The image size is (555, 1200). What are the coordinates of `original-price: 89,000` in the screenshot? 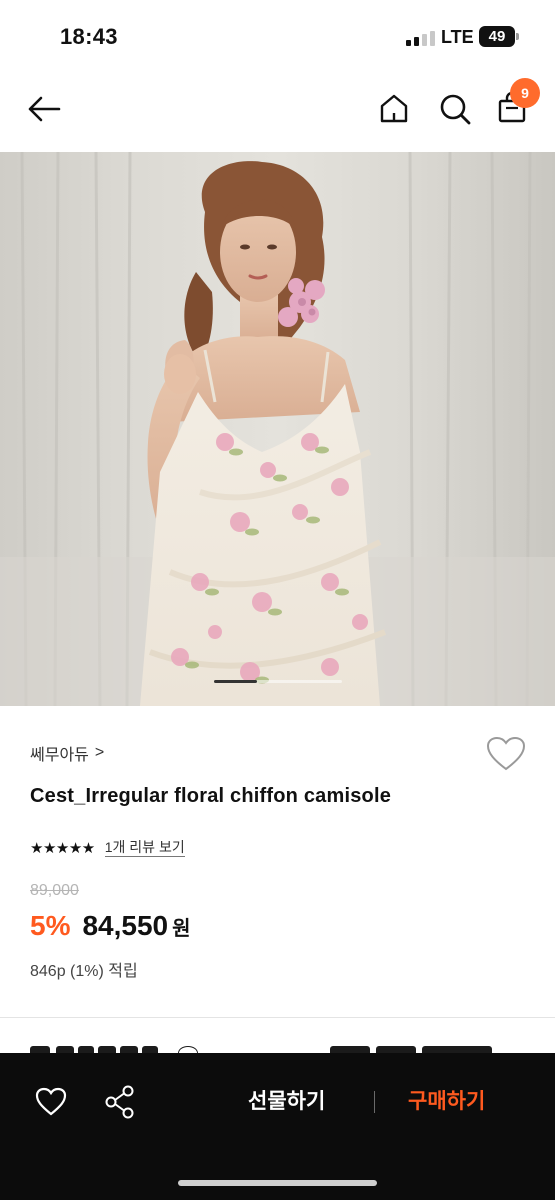 It's located at (54, 890).